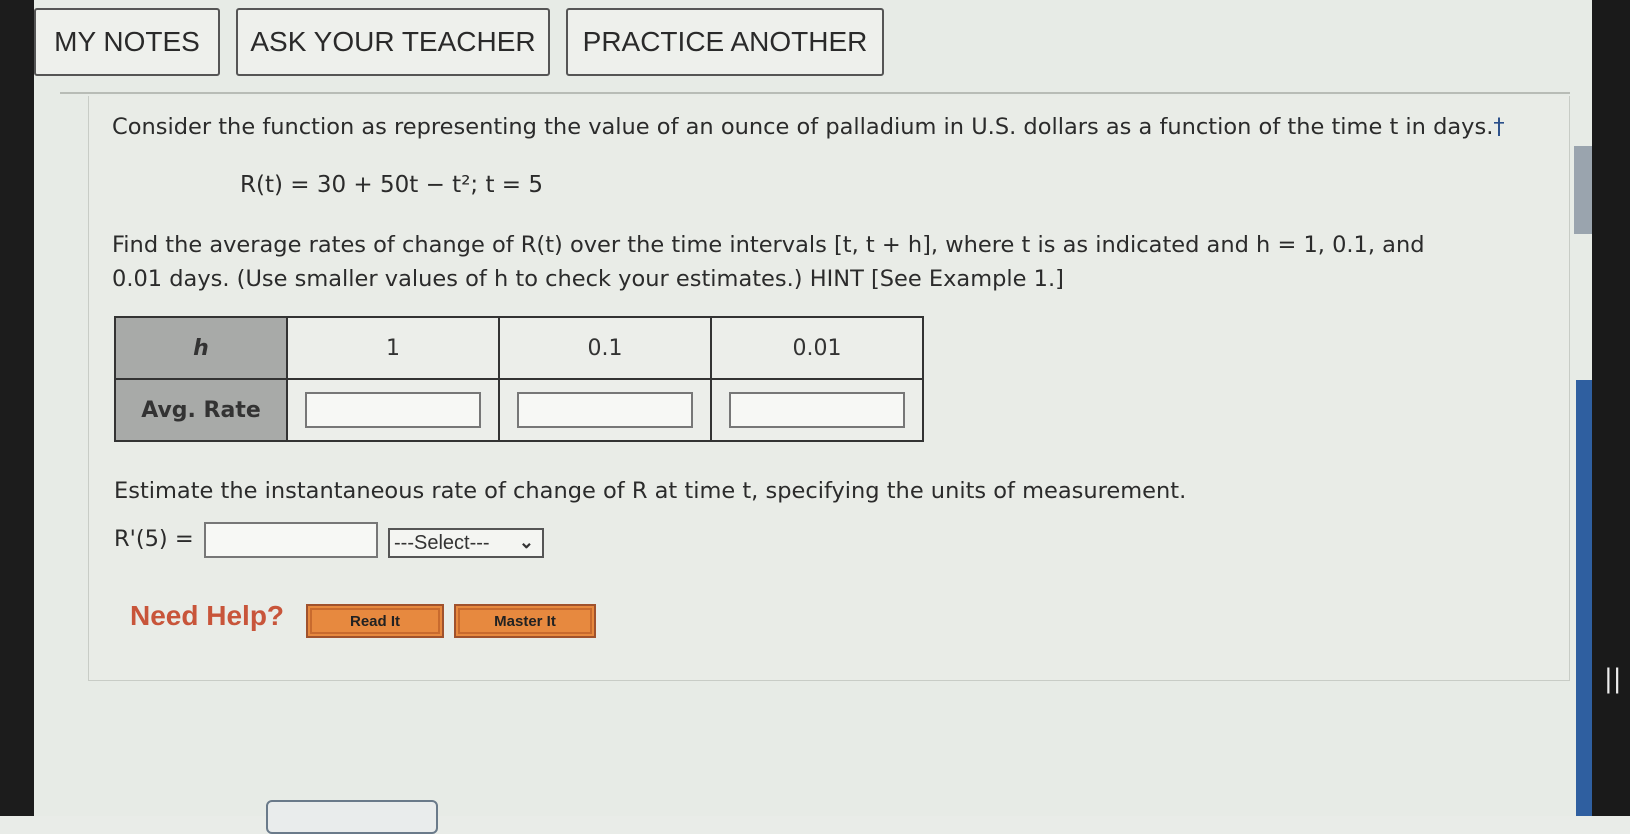  Describe the element at coordinates (1584, 598) in the screenshot. I see `adjacent-window-edge` at that location.